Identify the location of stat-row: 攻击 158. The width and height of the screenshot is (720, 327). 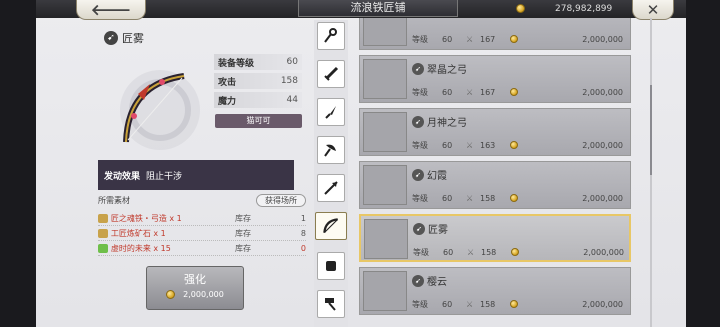
(258, 81).